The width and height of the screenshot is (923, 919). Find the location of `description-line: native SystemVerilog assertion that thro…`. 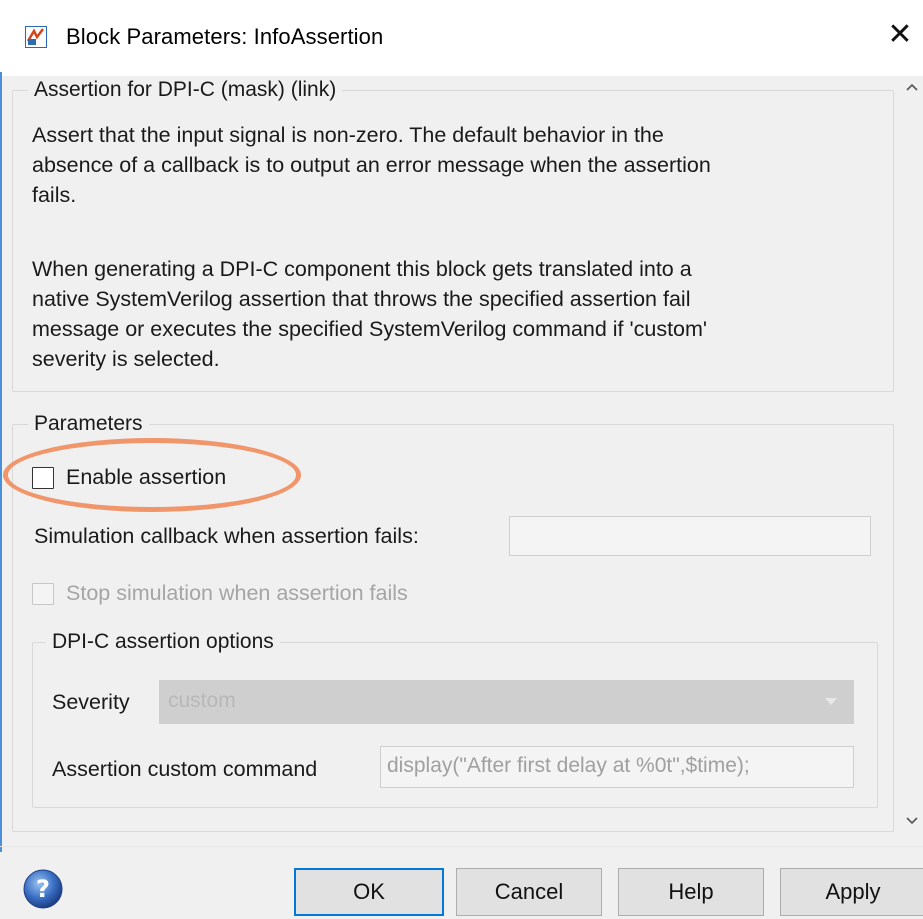

description-line: native SystemVerilog assertion that thro… is located at coordinates (361, 299).